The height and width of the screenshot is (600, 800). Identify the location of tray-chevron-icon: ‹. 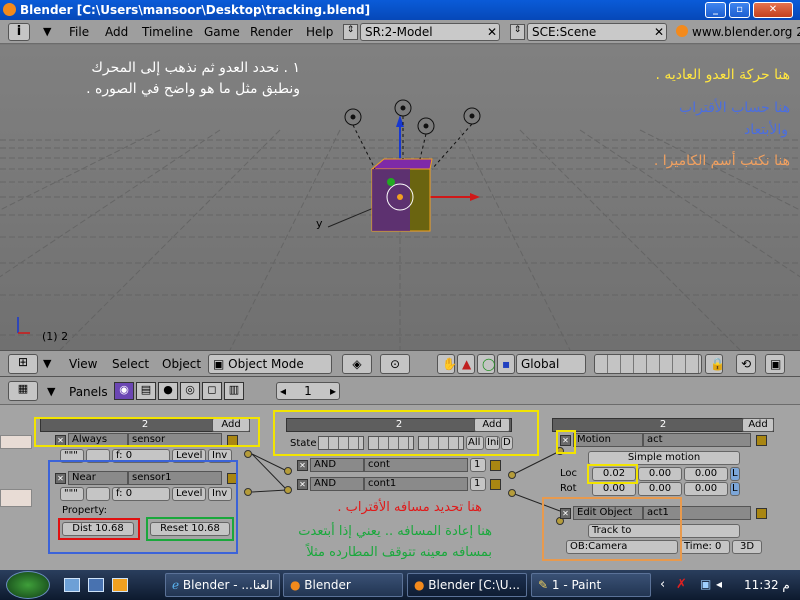
(662, 584).